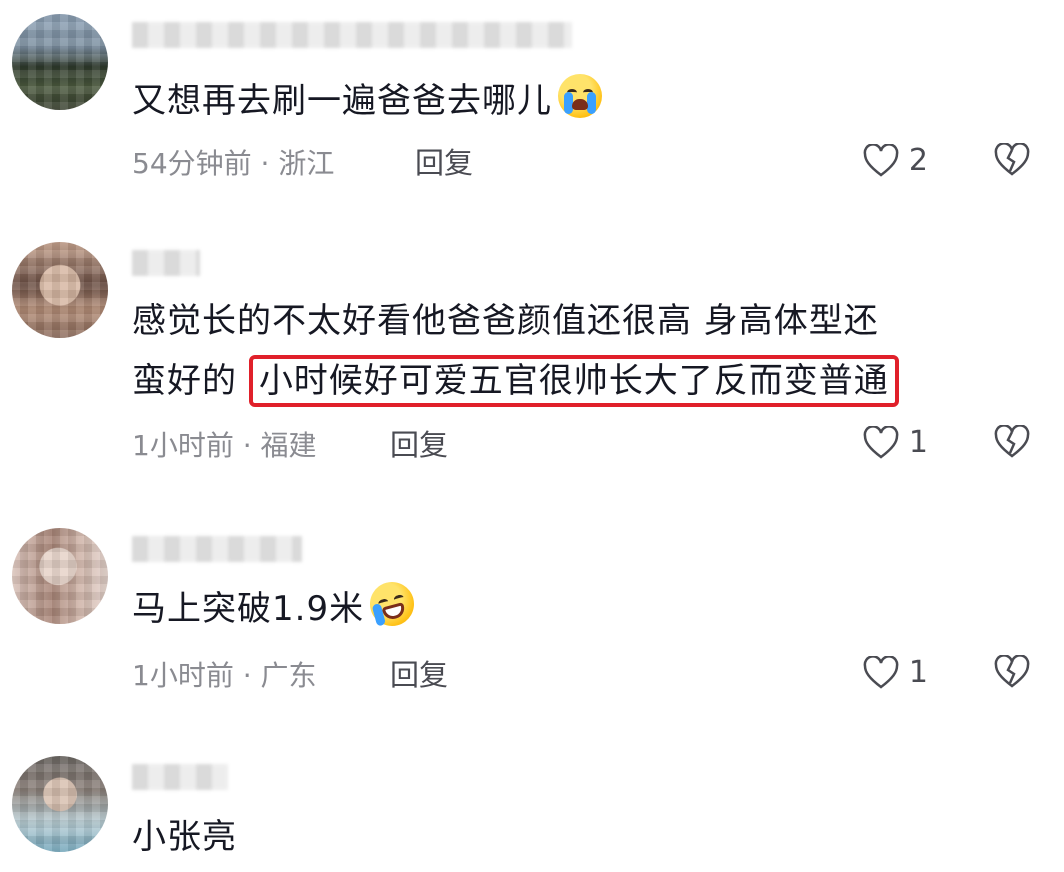 The image size is (1064, 872). Describe the element at coordinates (573, 381) in the screenshot. I see `highlighted-text: 小时候好可爱五官很帅长大了反而变普通` at that location.